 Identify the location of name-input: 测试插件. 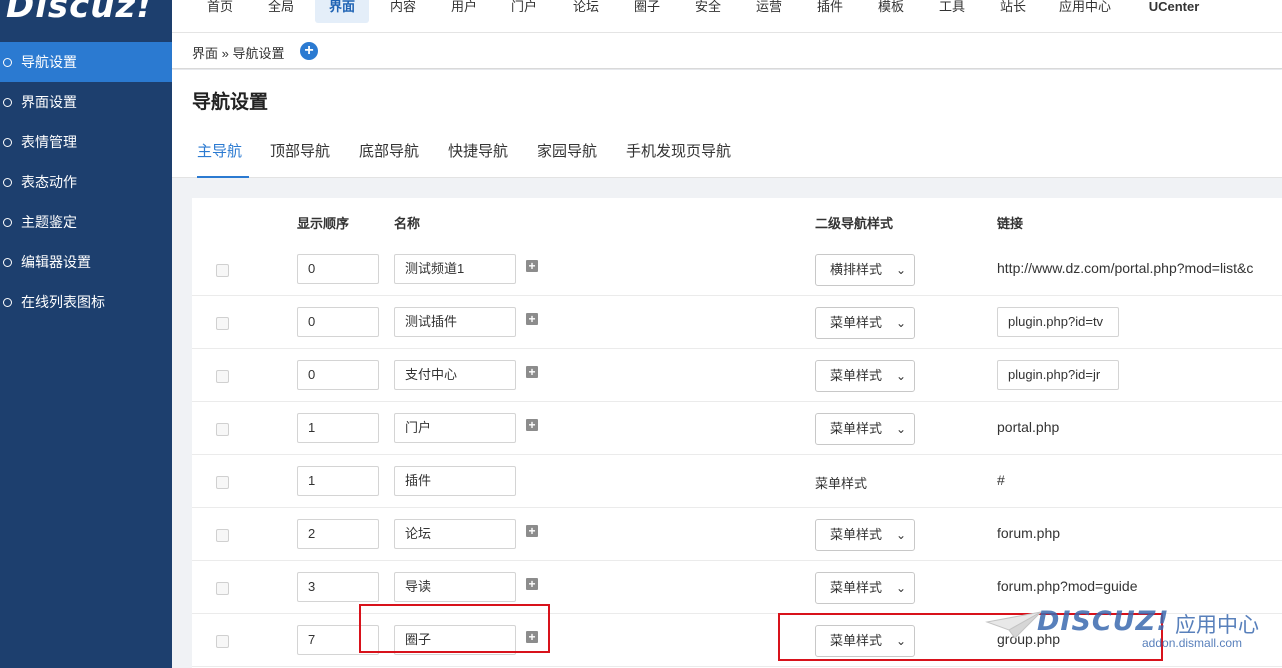
(455, 322).